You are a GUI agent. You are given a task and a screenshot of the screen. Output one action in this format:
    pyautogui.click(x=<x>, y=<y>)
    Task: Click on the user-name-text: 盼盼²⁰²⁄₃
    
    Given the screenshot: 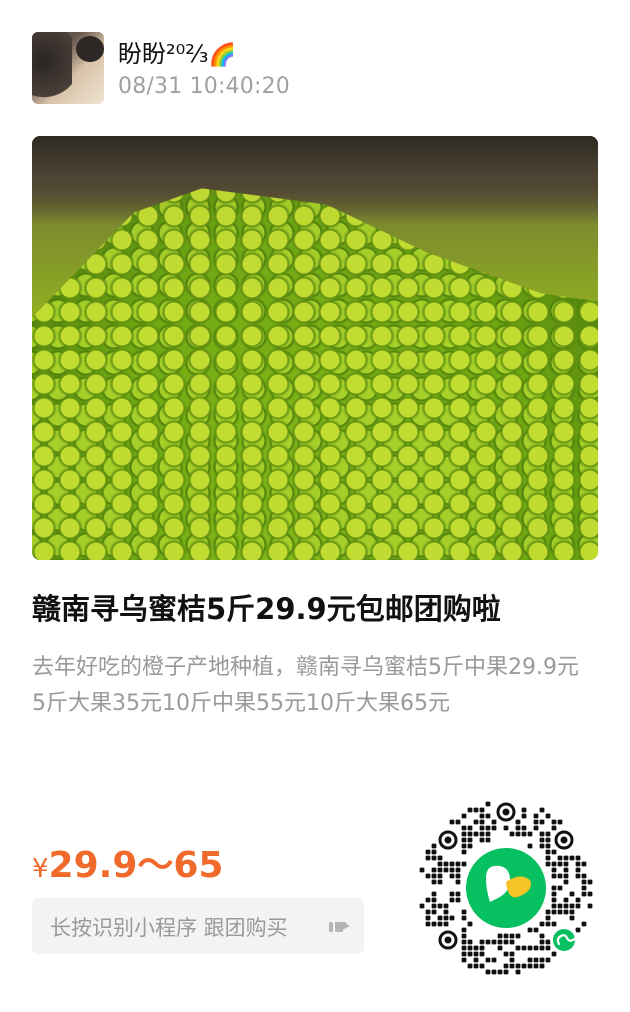 What is the action you would take?
    pyautogui.click(x=163, y=54)
    